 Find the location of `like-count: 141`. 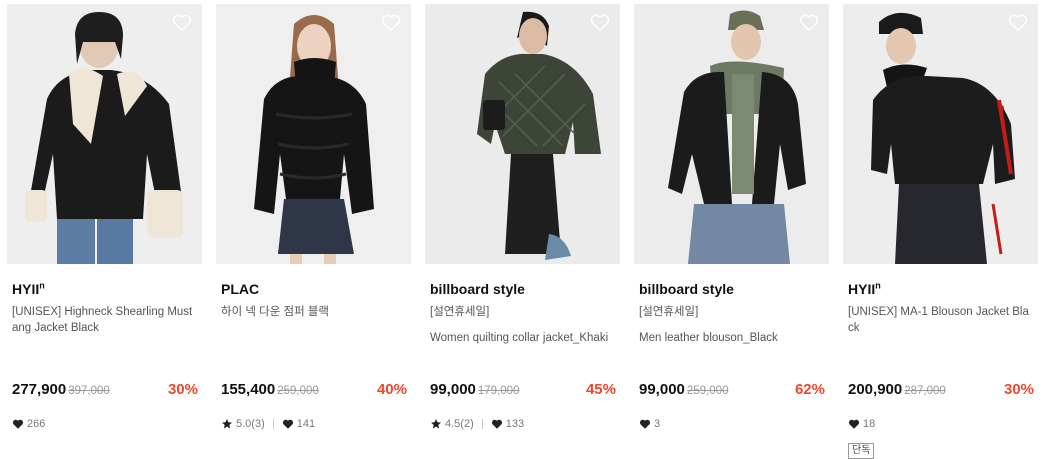

like-count: 141 is located at coordinates (306, 424).